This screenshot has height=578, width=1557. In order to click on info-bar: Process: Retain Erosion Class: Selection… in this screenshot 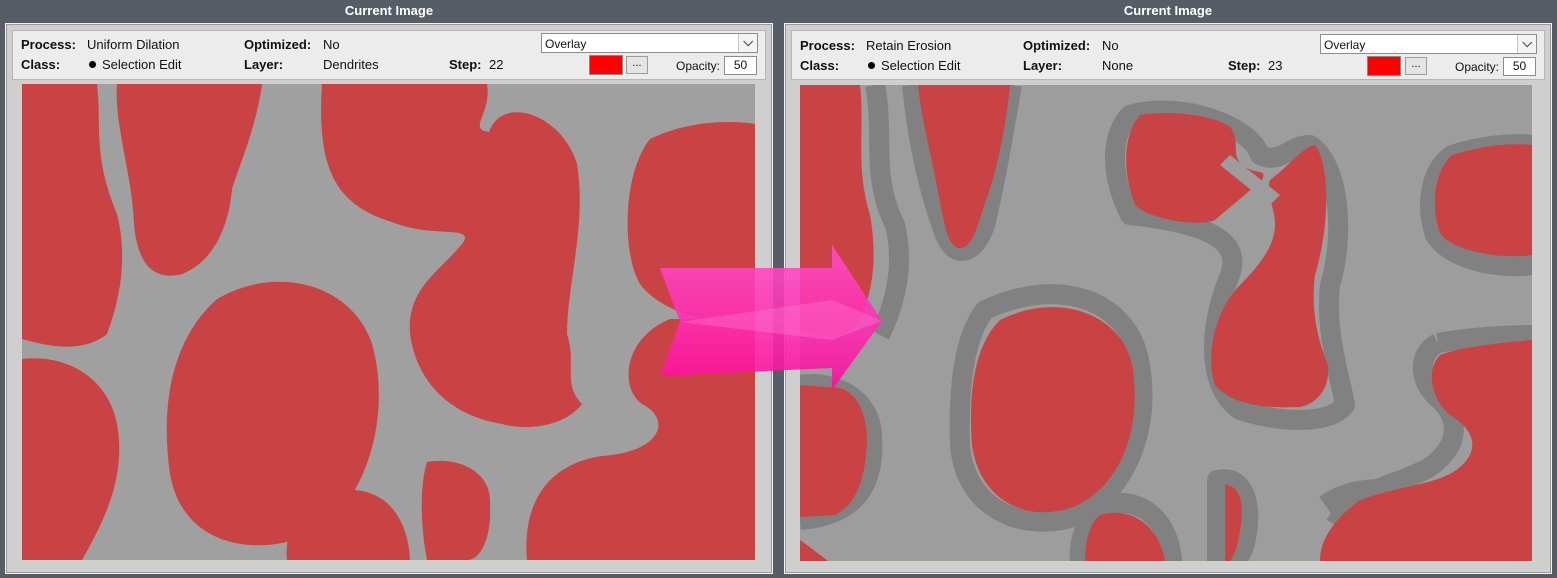, I will do `click(1168, 55)`.